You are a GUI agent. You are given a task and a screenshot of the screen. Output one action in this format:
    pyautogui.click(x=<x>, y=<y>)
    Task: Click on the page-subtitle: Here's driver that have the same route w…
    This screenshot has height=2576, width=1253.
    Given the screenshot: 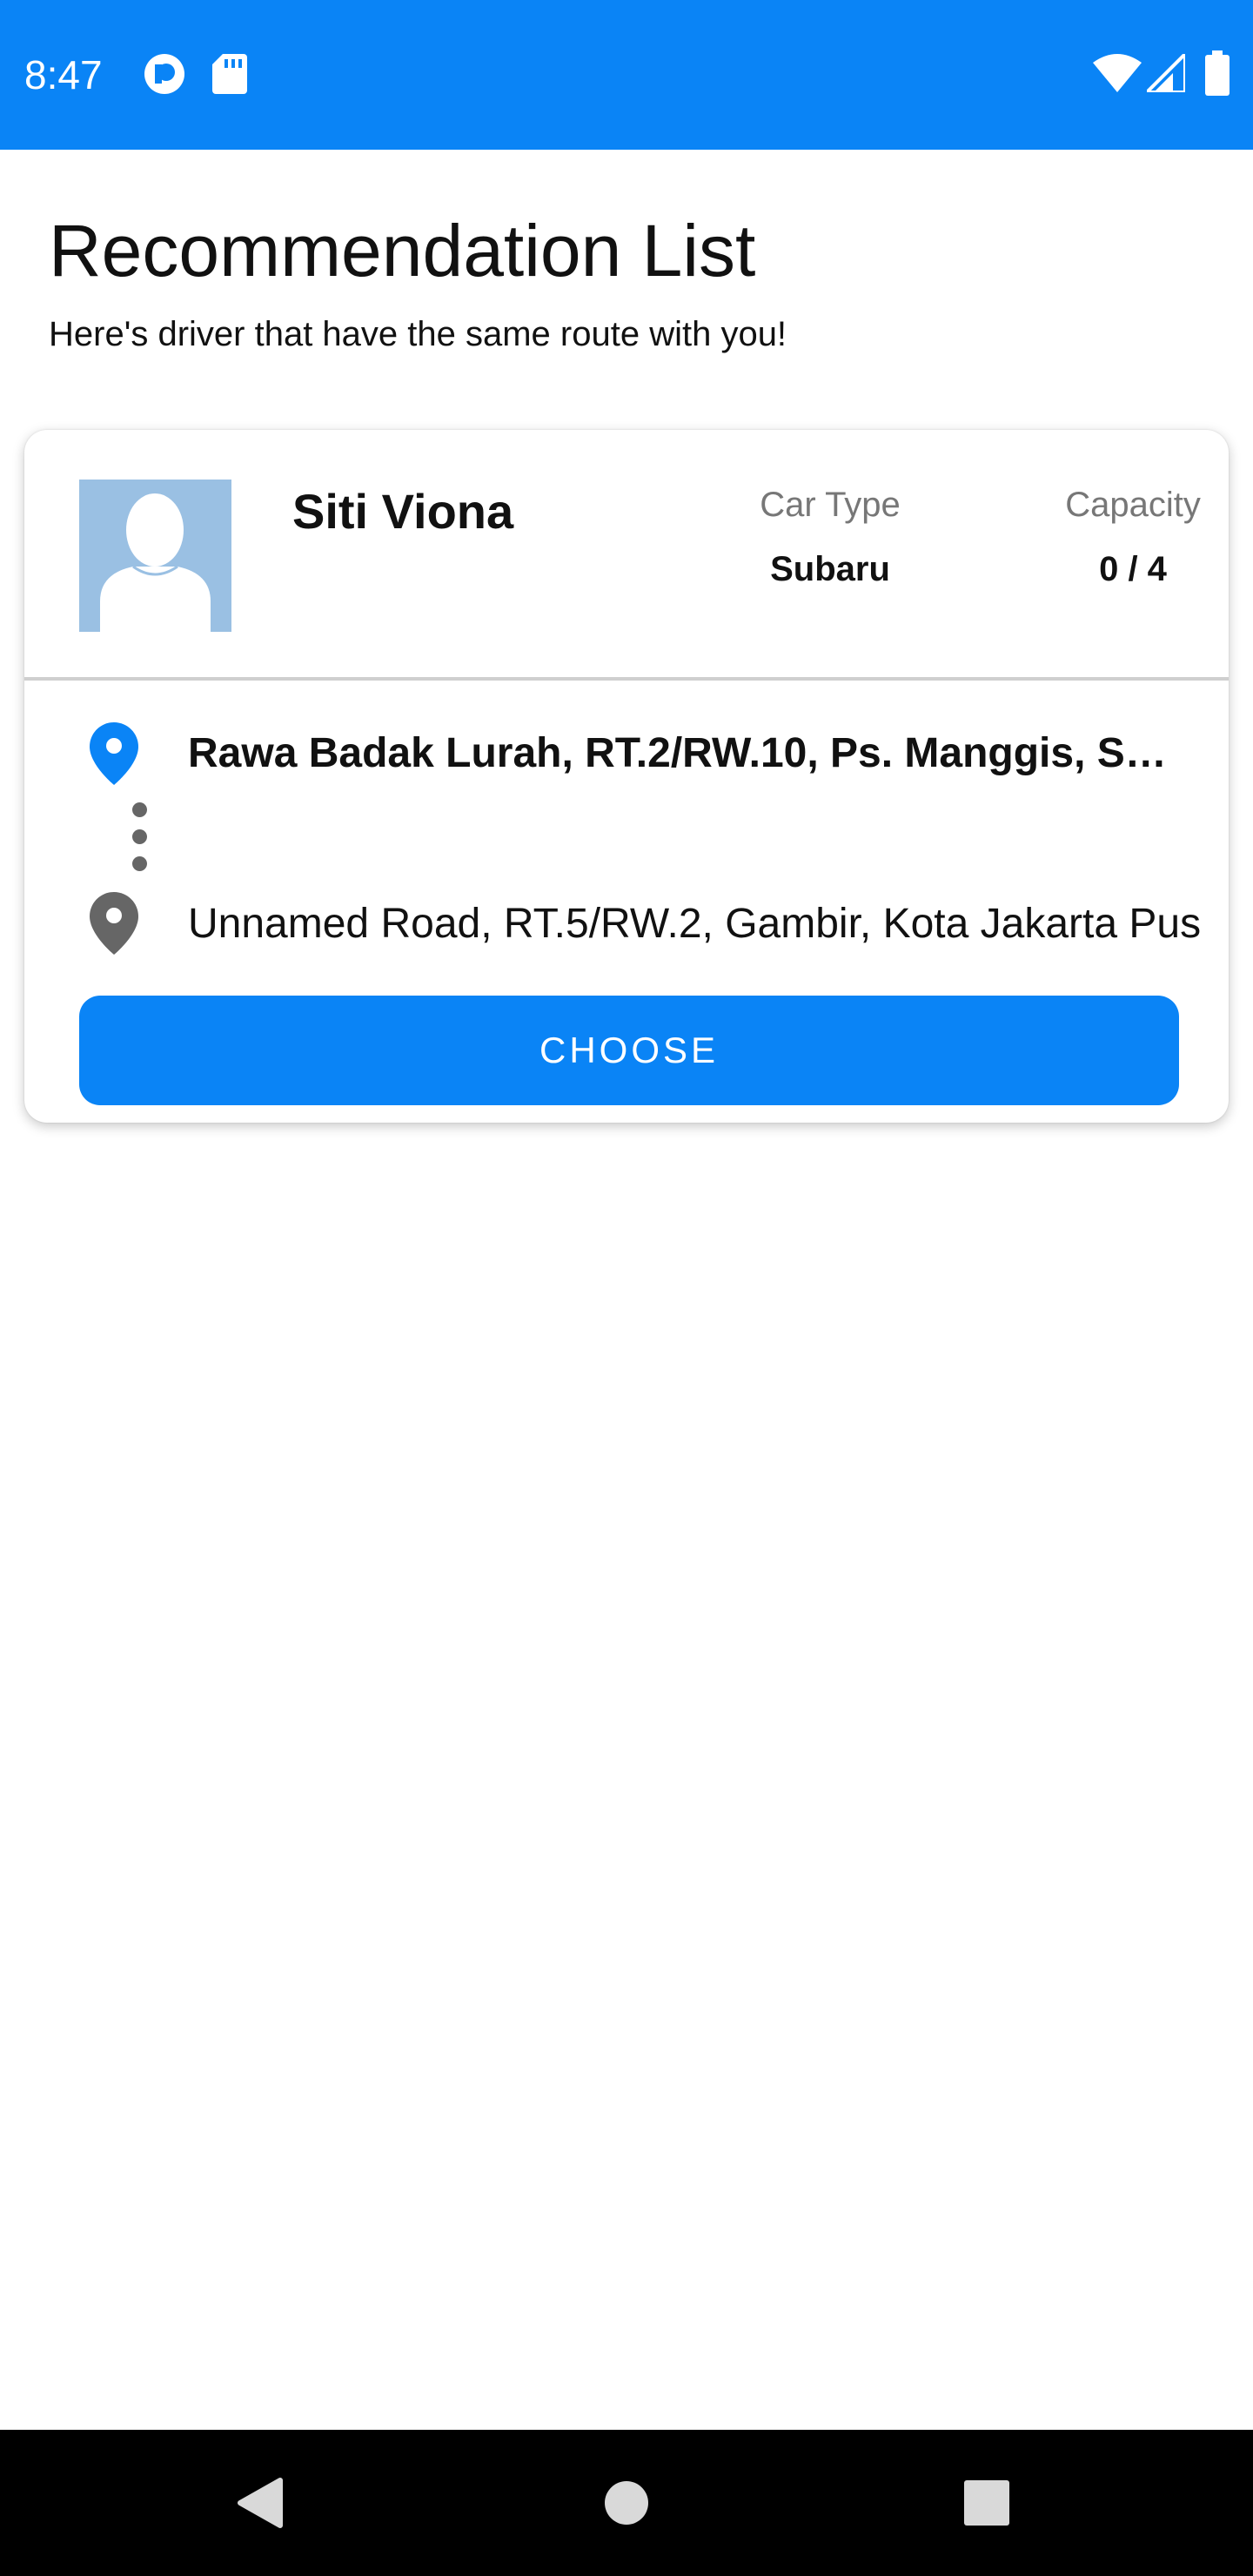 What is the action you would take?
    pyautogui.click(x=418, y=334)
    